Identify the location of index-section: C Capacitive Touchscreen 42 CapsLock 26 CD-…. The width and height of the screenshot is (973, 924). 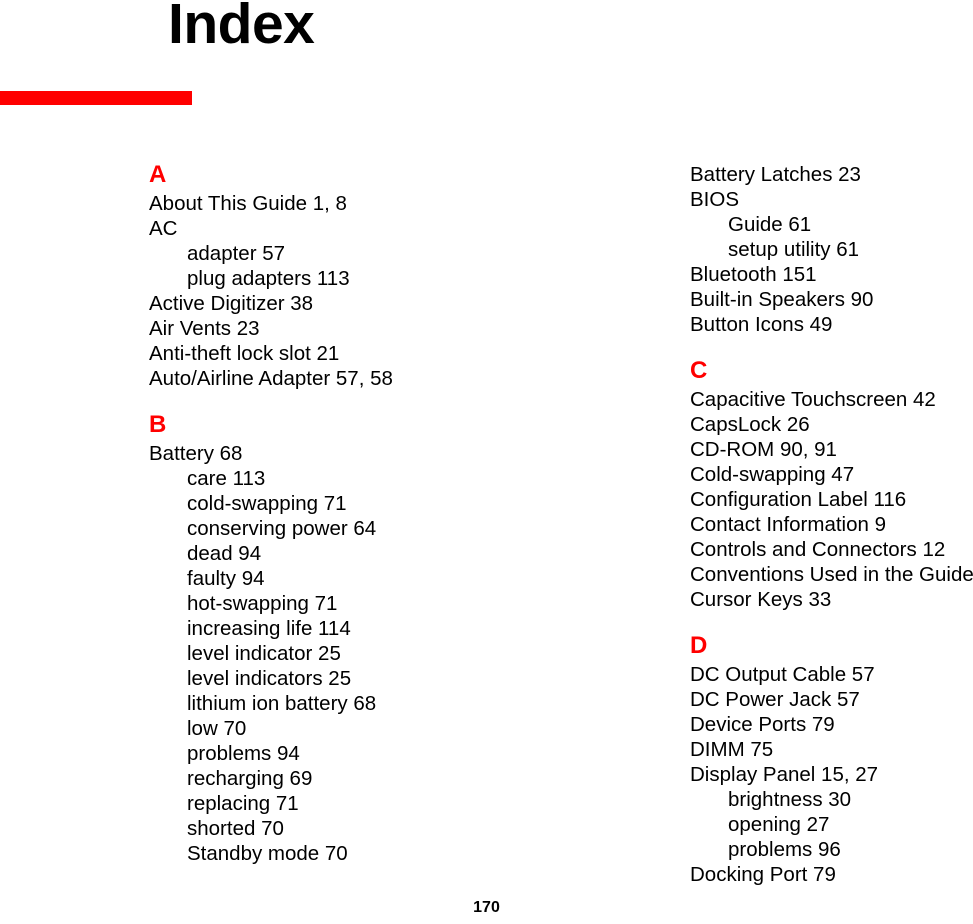
(831, 485).